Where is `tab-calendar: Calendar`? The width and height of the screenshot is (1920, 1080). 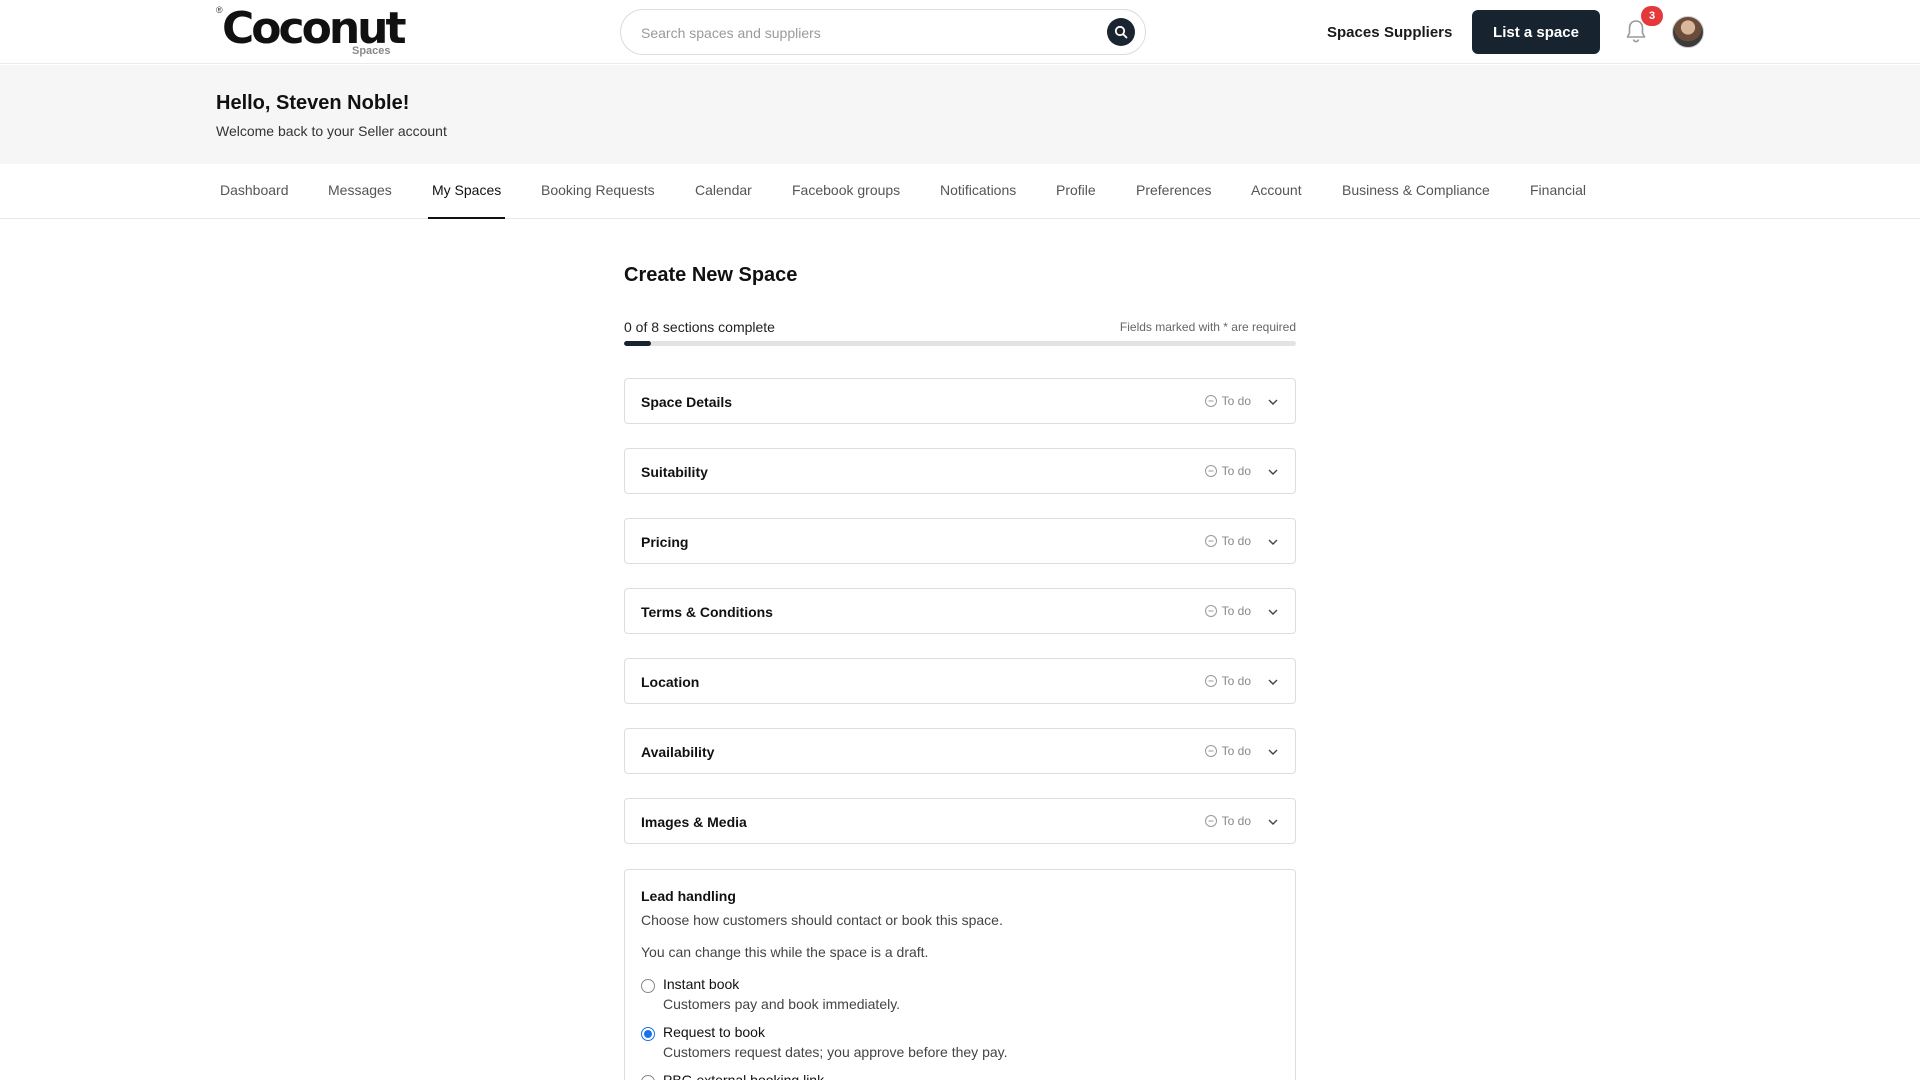 tab-calendar: Calendar is located at coordinates (723, 200).